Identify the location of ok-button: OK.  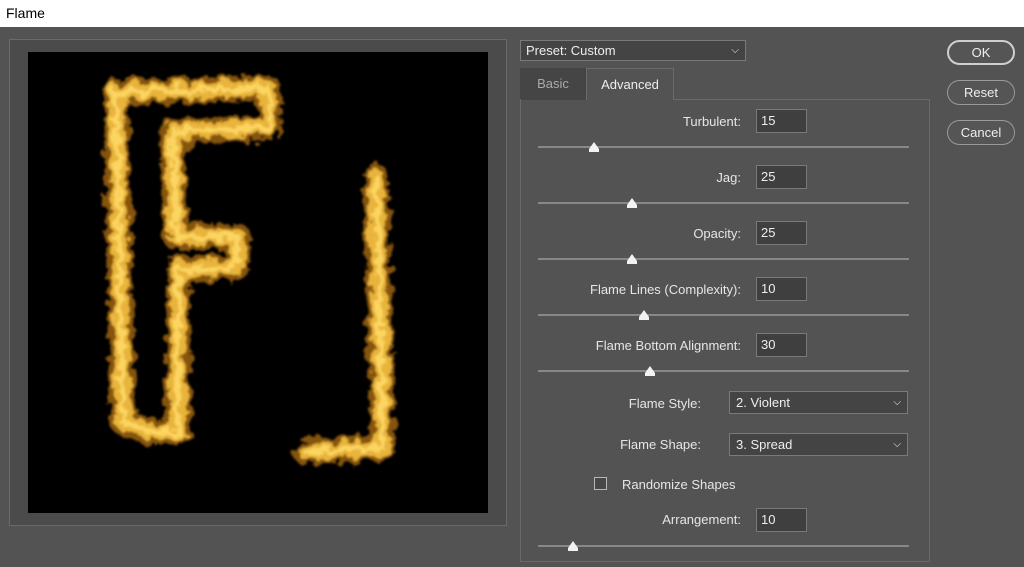
(981, 52).